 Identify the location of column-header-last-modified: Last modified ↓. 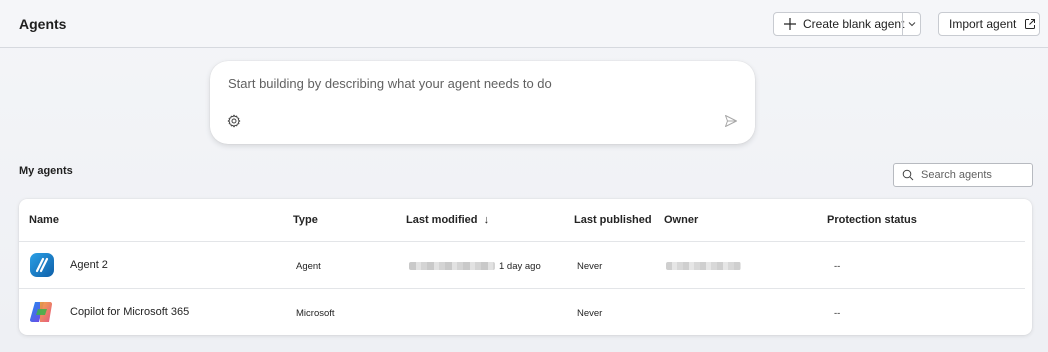
(447, 220).